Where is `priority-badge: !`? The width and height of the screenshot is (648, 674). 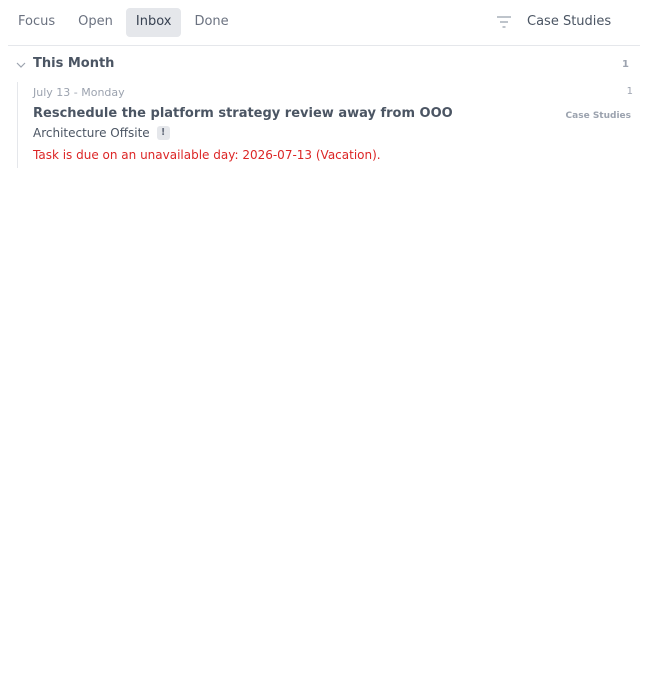
priority-badge: ! is located at coordinates (163, 133).